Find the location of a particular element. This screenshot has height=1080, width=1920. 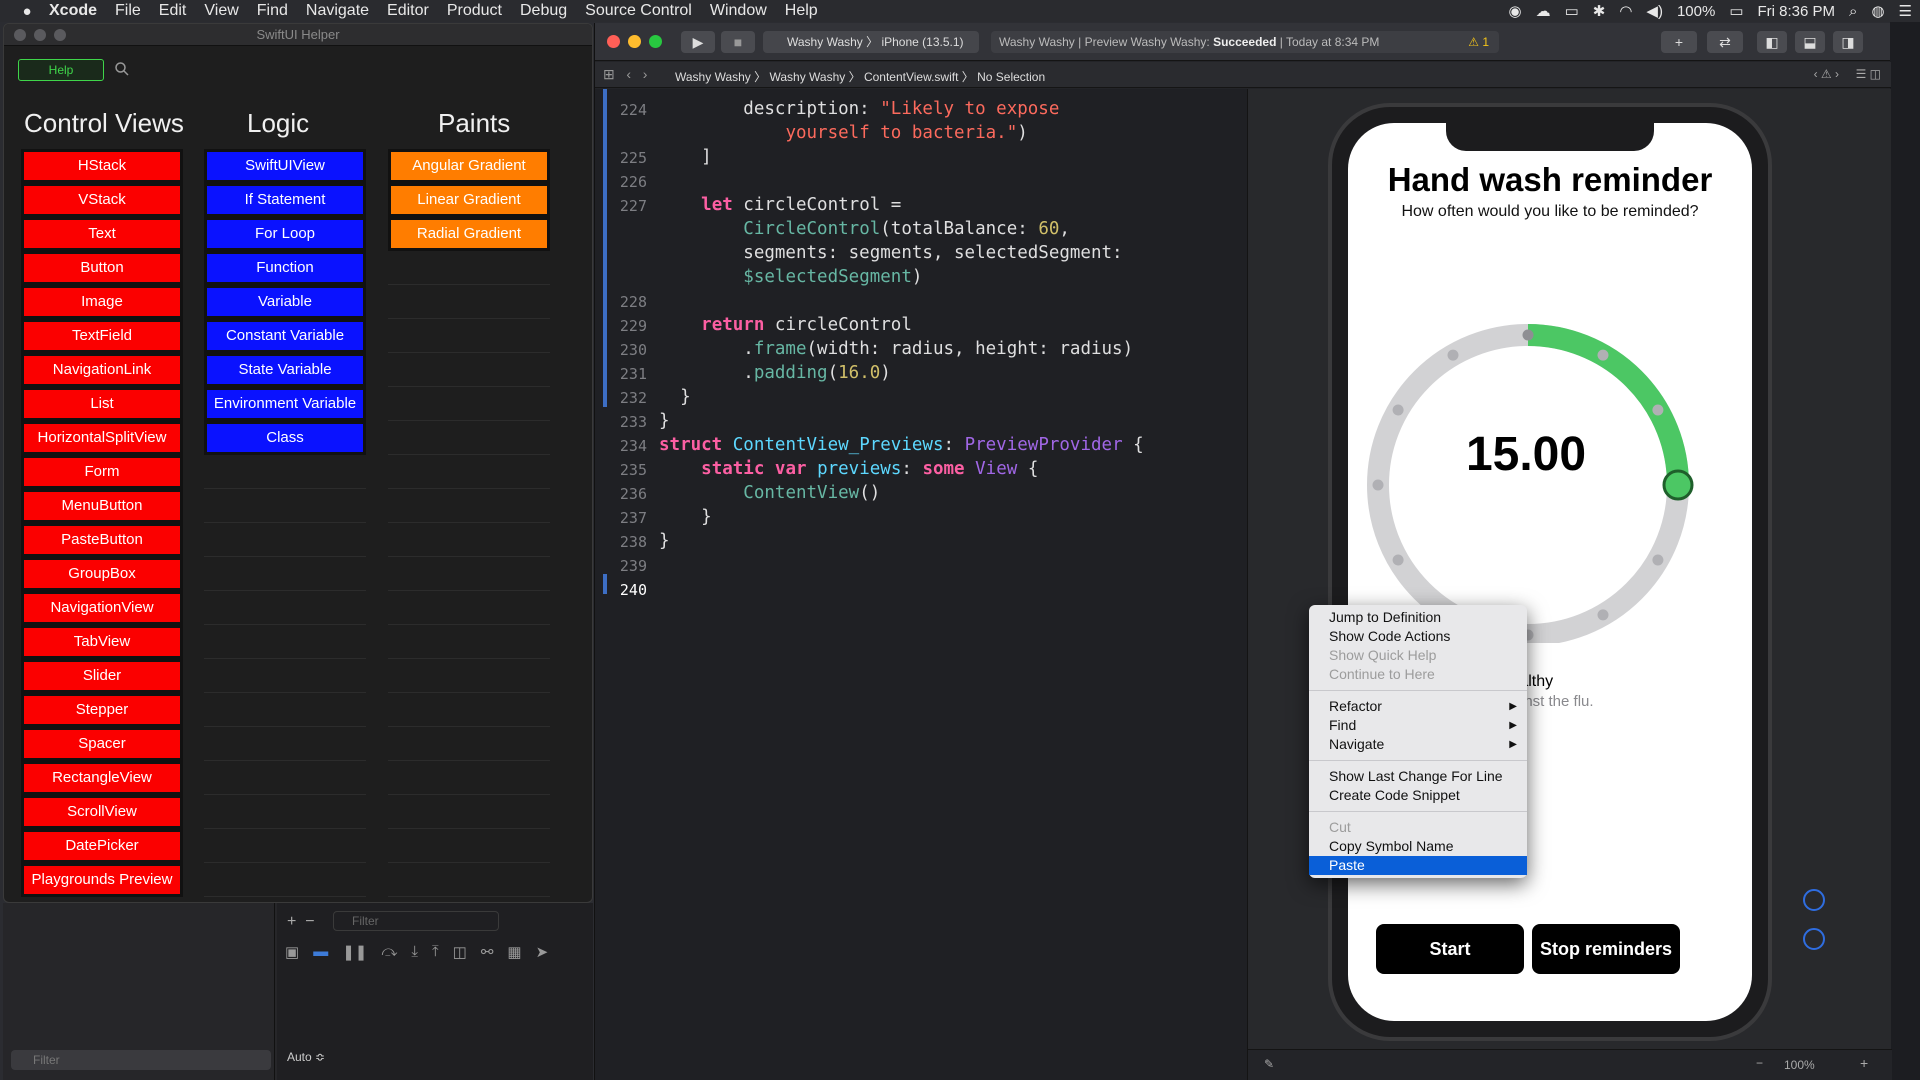

wifi-icon: ◠ is located at coordinates (1625, 11).